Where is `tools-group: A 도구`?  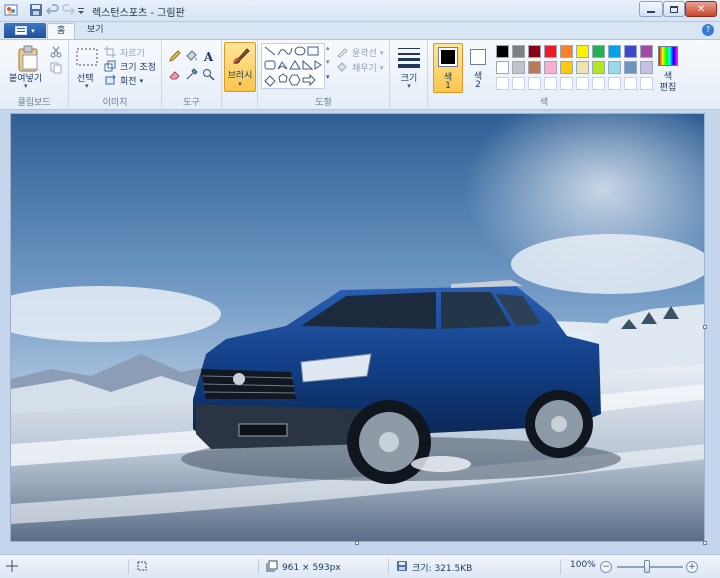
tools-group: A 도구 is located at coordinates (192, 75).